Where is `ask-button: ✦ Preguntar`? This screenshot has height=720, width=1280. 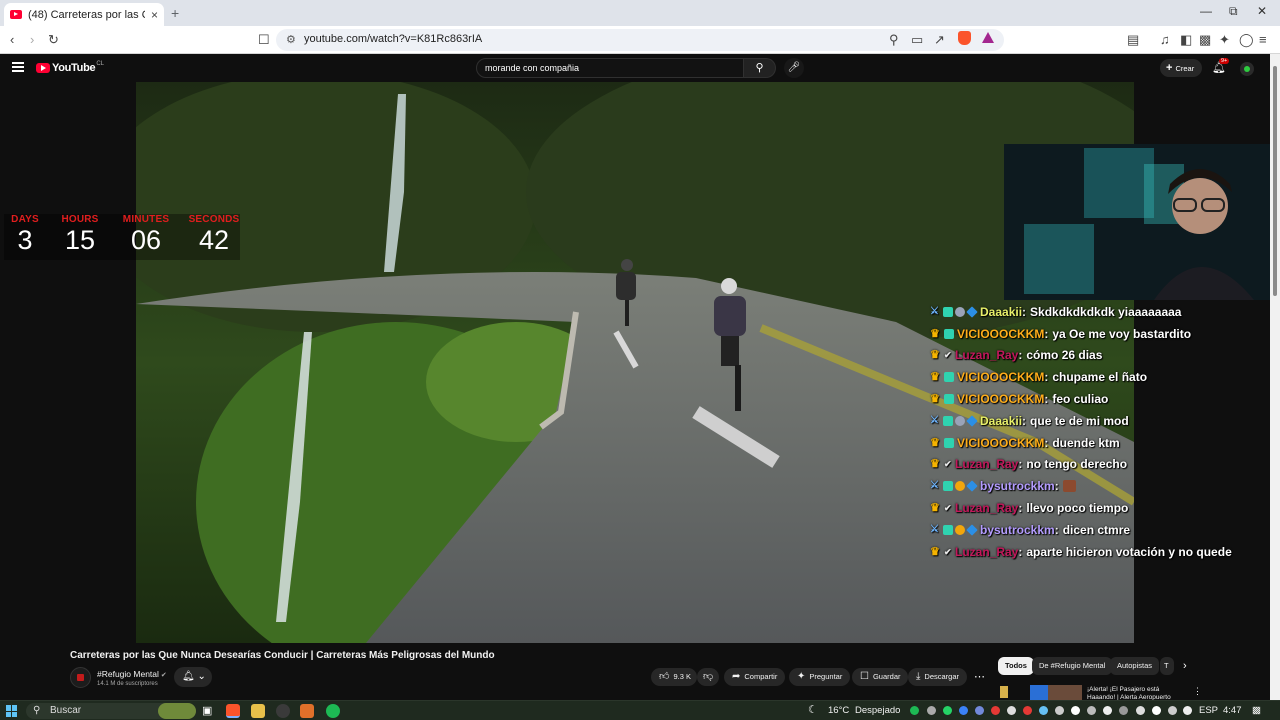
ask-button: ✦ Preguntar is located at coordinates (820, 677).